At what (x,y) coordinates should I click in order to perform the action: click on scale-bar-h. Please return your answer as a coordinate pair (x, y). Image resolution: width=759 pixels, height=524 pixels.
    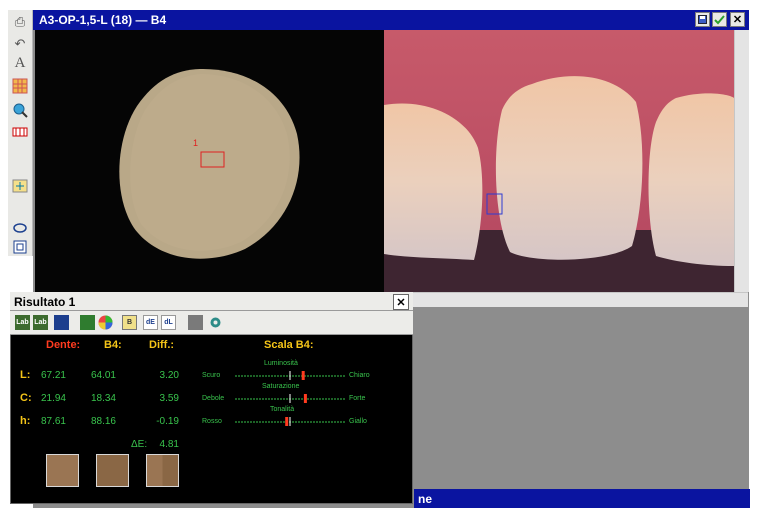
    Looking at the image, I should click on (290, 421).